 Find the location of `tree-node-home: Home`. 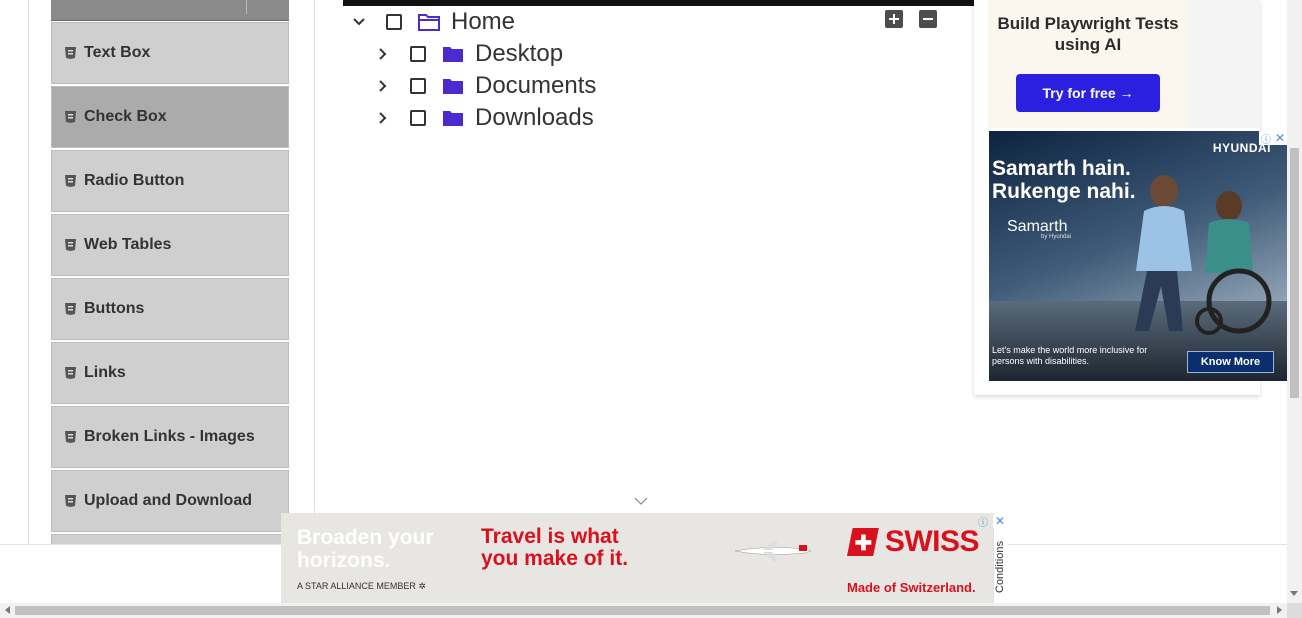

tree-node-home: Home is located at coordinates (433, 22).